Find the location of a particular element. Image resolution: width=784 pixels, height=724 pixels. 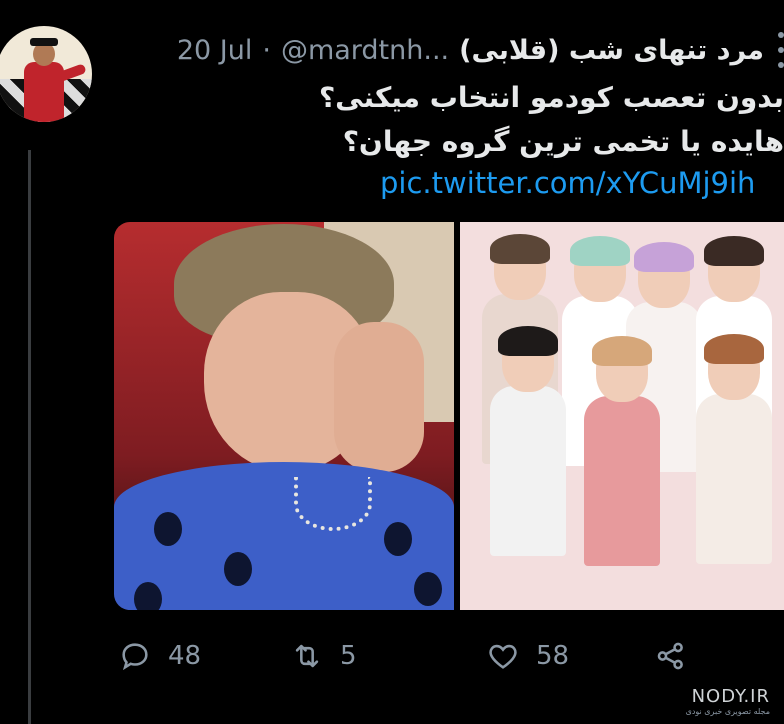

retweet-icon is located at coordinates (307, 656).